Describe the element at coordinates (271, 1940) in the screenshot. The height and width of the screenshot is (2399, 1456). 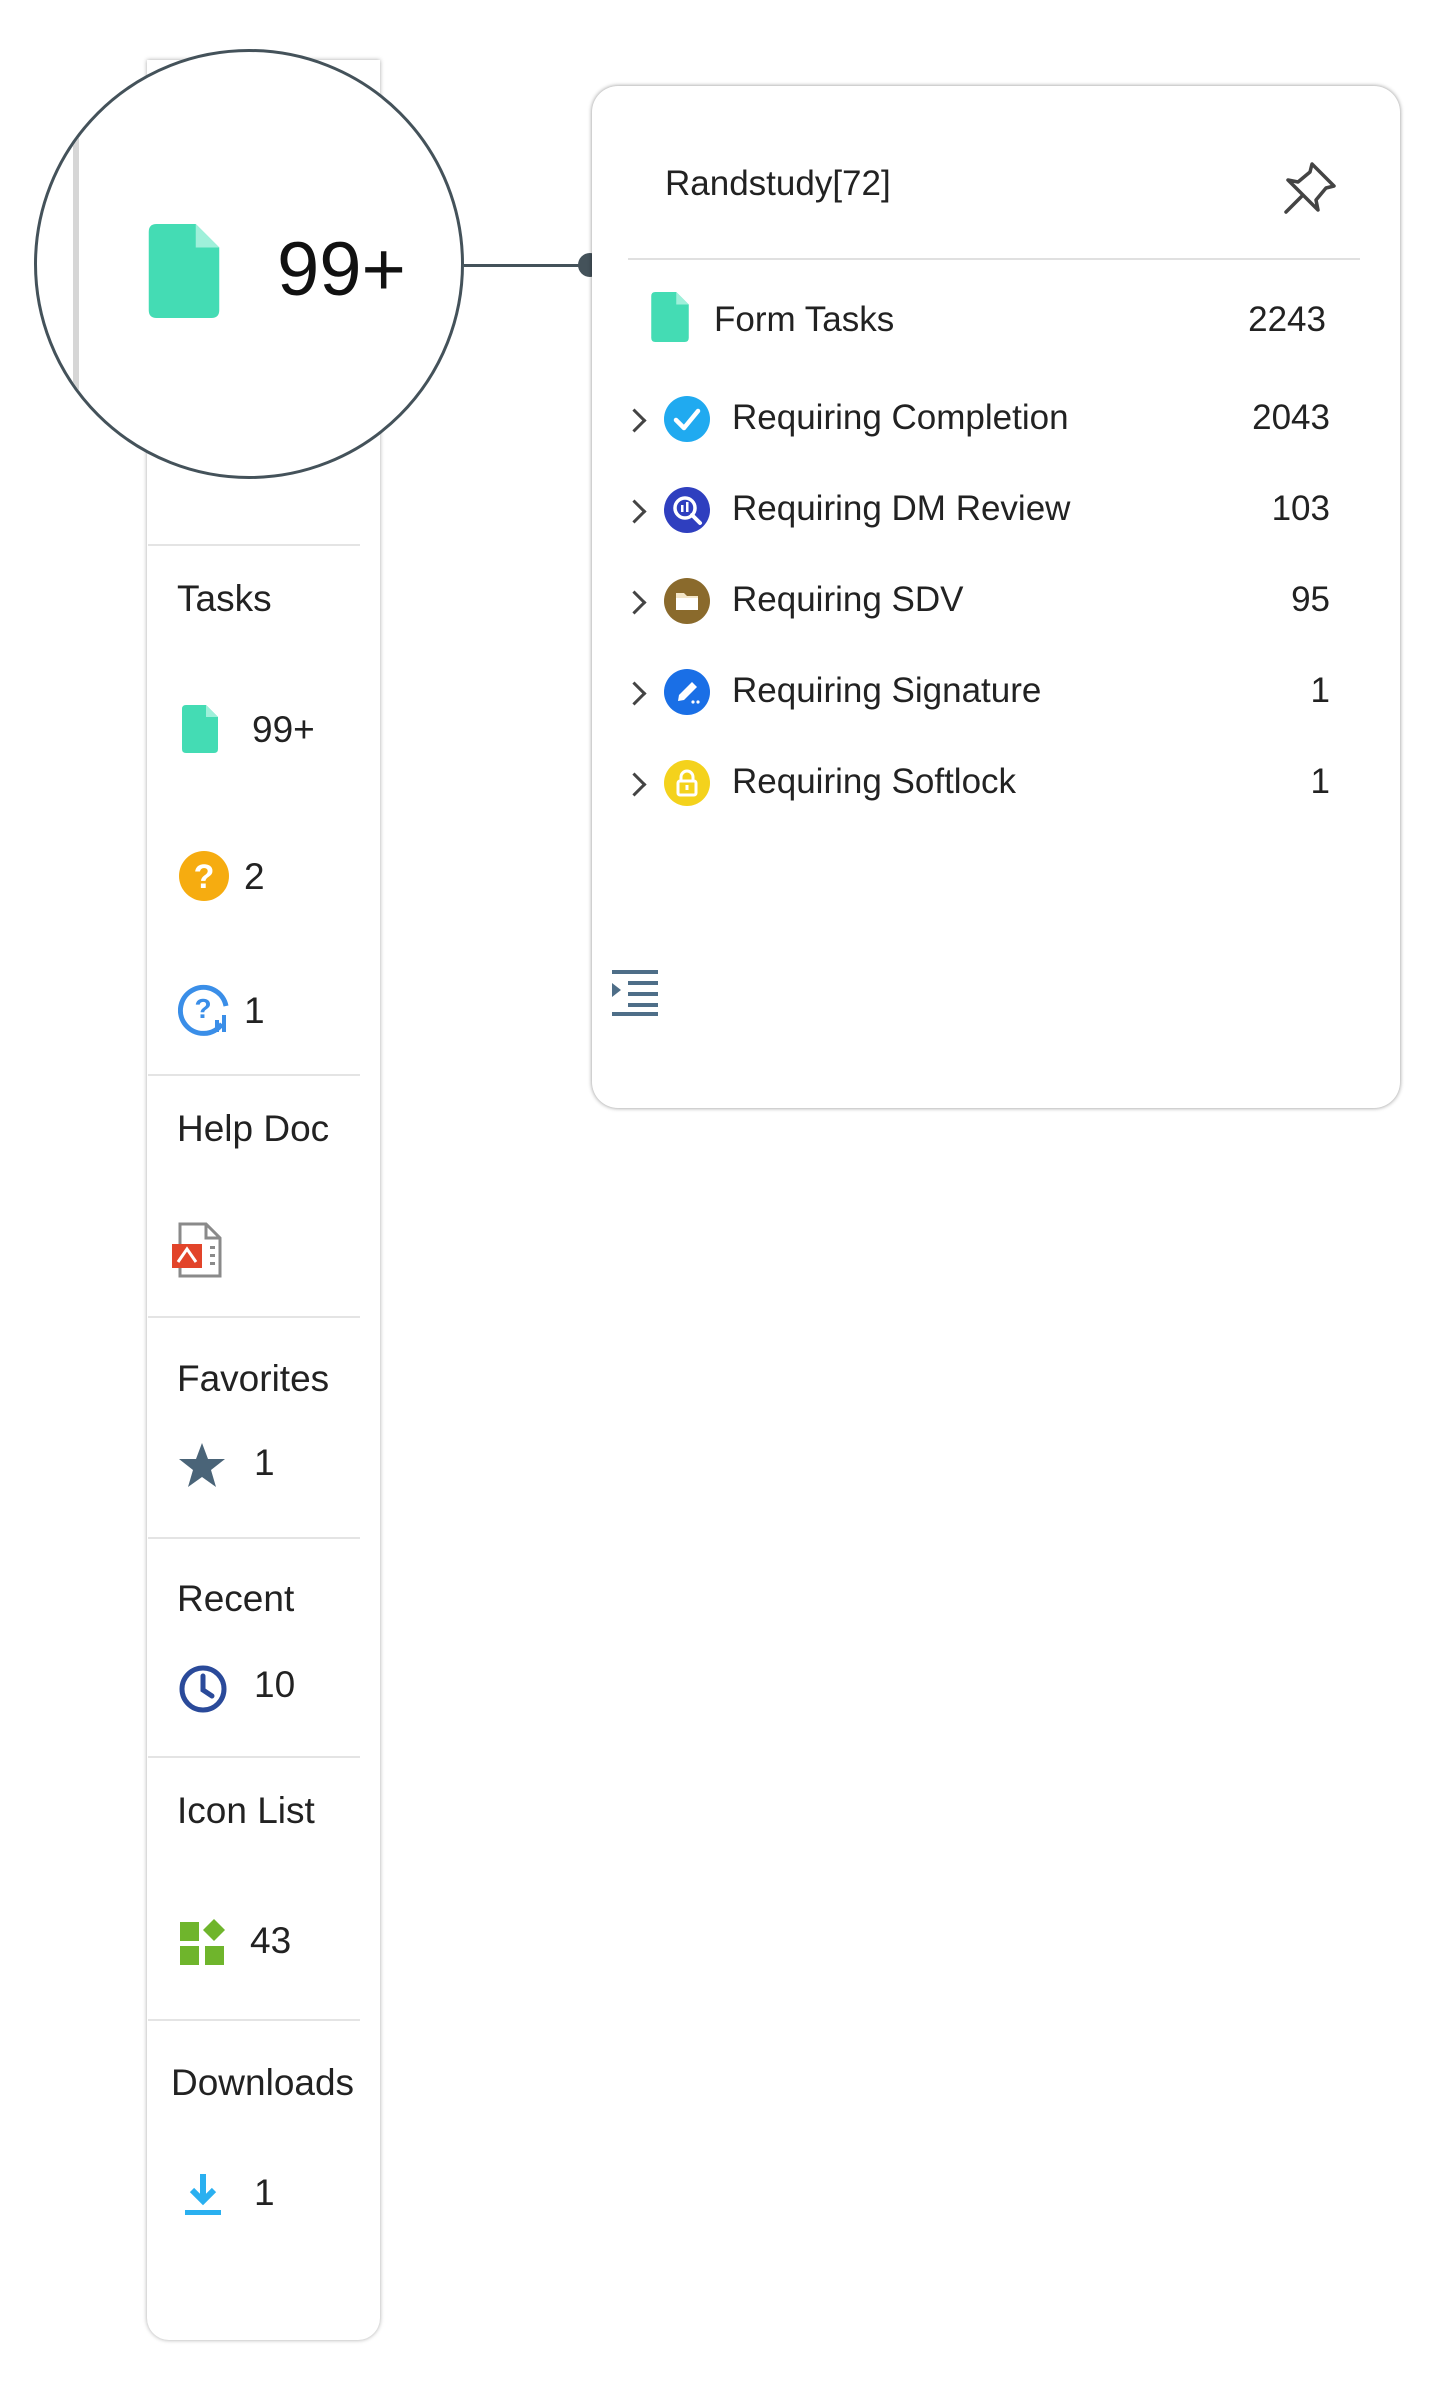
I see `icon-list-count: 43` at that location.